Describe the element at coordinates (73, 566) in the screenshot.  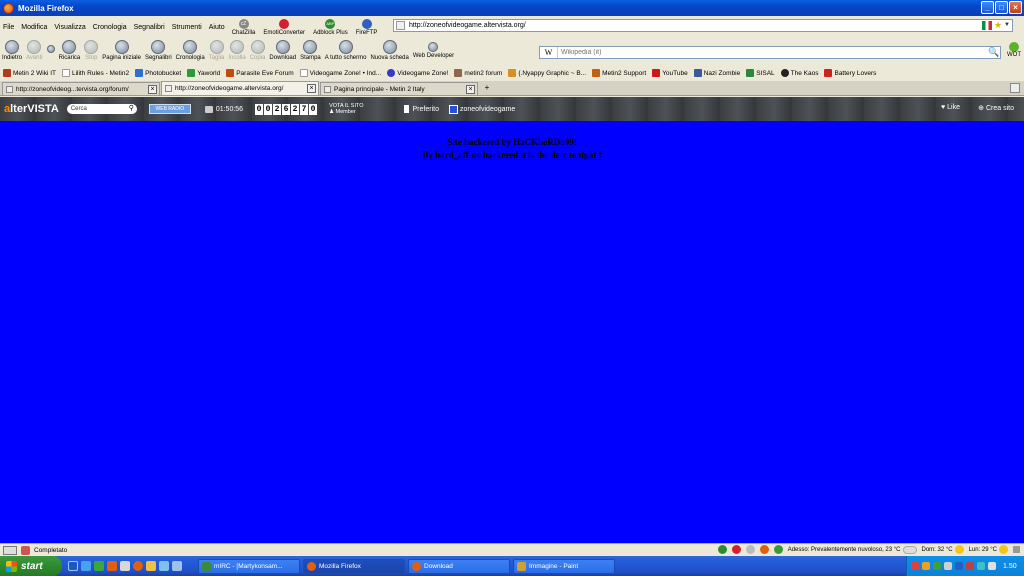
I see `outlook-icon` at that location.